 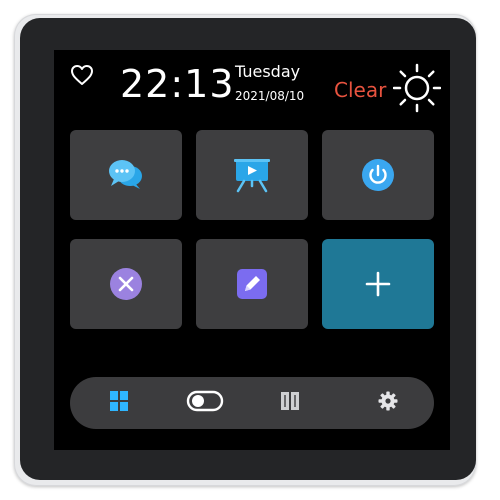 I want to click on app-tile-messages, so click(x=126, y=175).